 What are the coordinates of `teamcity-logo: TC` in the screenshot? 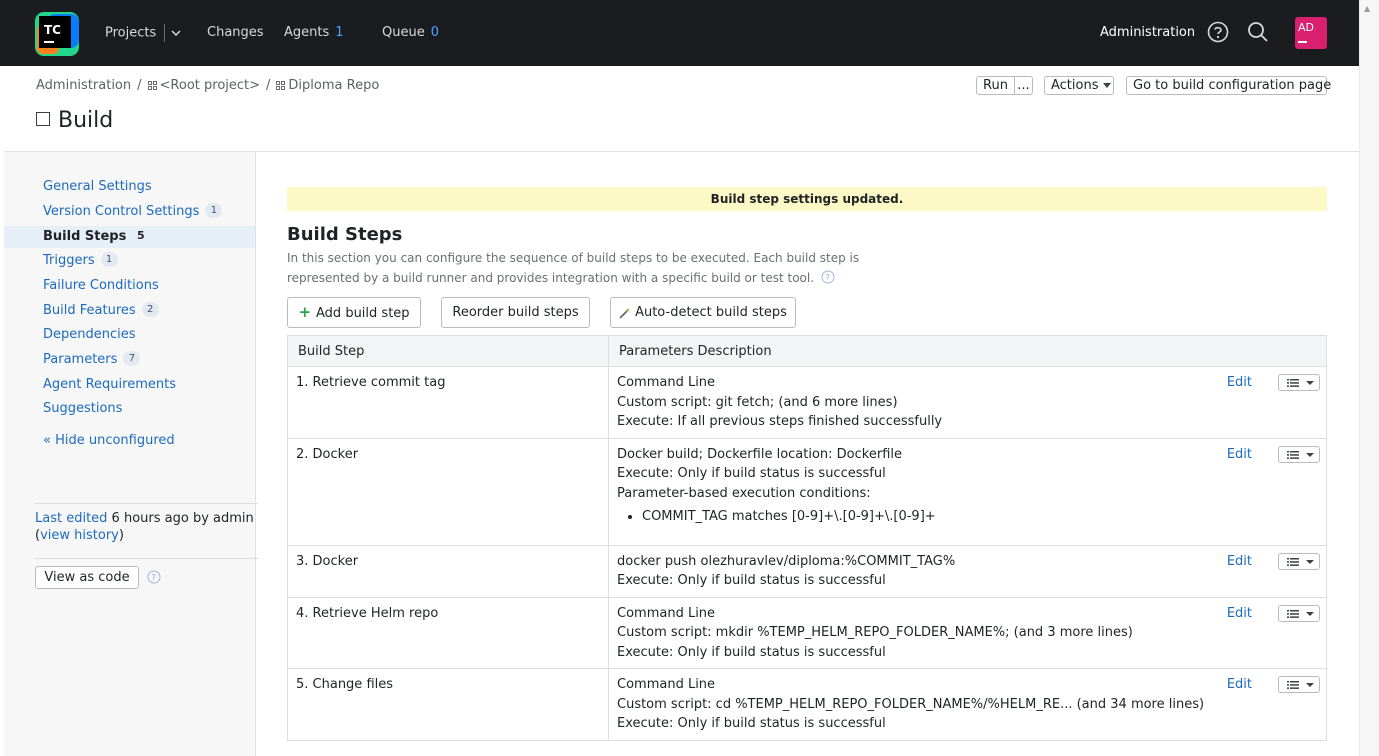 It's located at (57, 34).